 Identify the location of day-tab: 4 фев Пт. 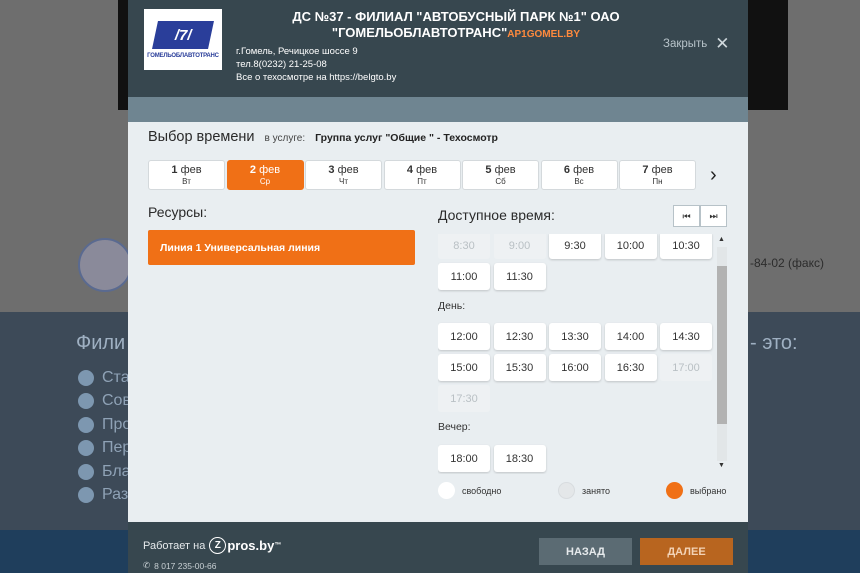
(422, 175).